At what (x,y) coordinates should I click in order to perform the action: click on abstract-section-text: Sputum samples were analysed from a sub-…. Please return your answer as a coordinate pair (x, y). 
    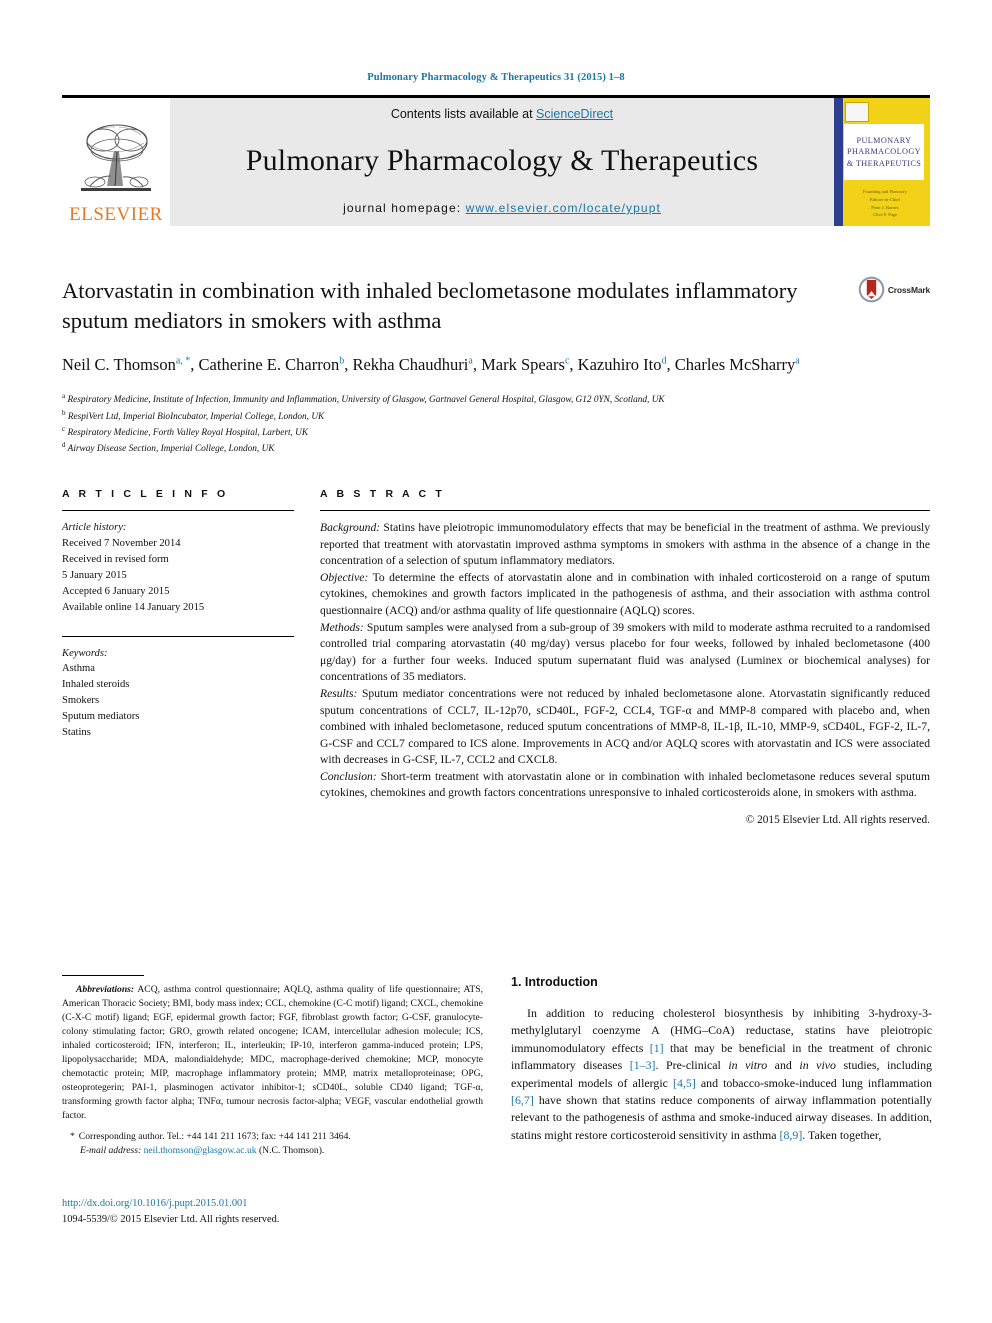
    Looking at the image, I should click on (625, 652).